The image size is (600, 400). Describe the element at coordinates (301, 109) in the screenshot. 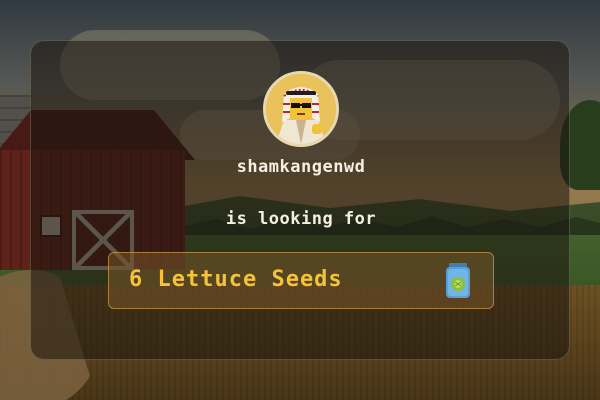

I see `avatar-icon` at that location.